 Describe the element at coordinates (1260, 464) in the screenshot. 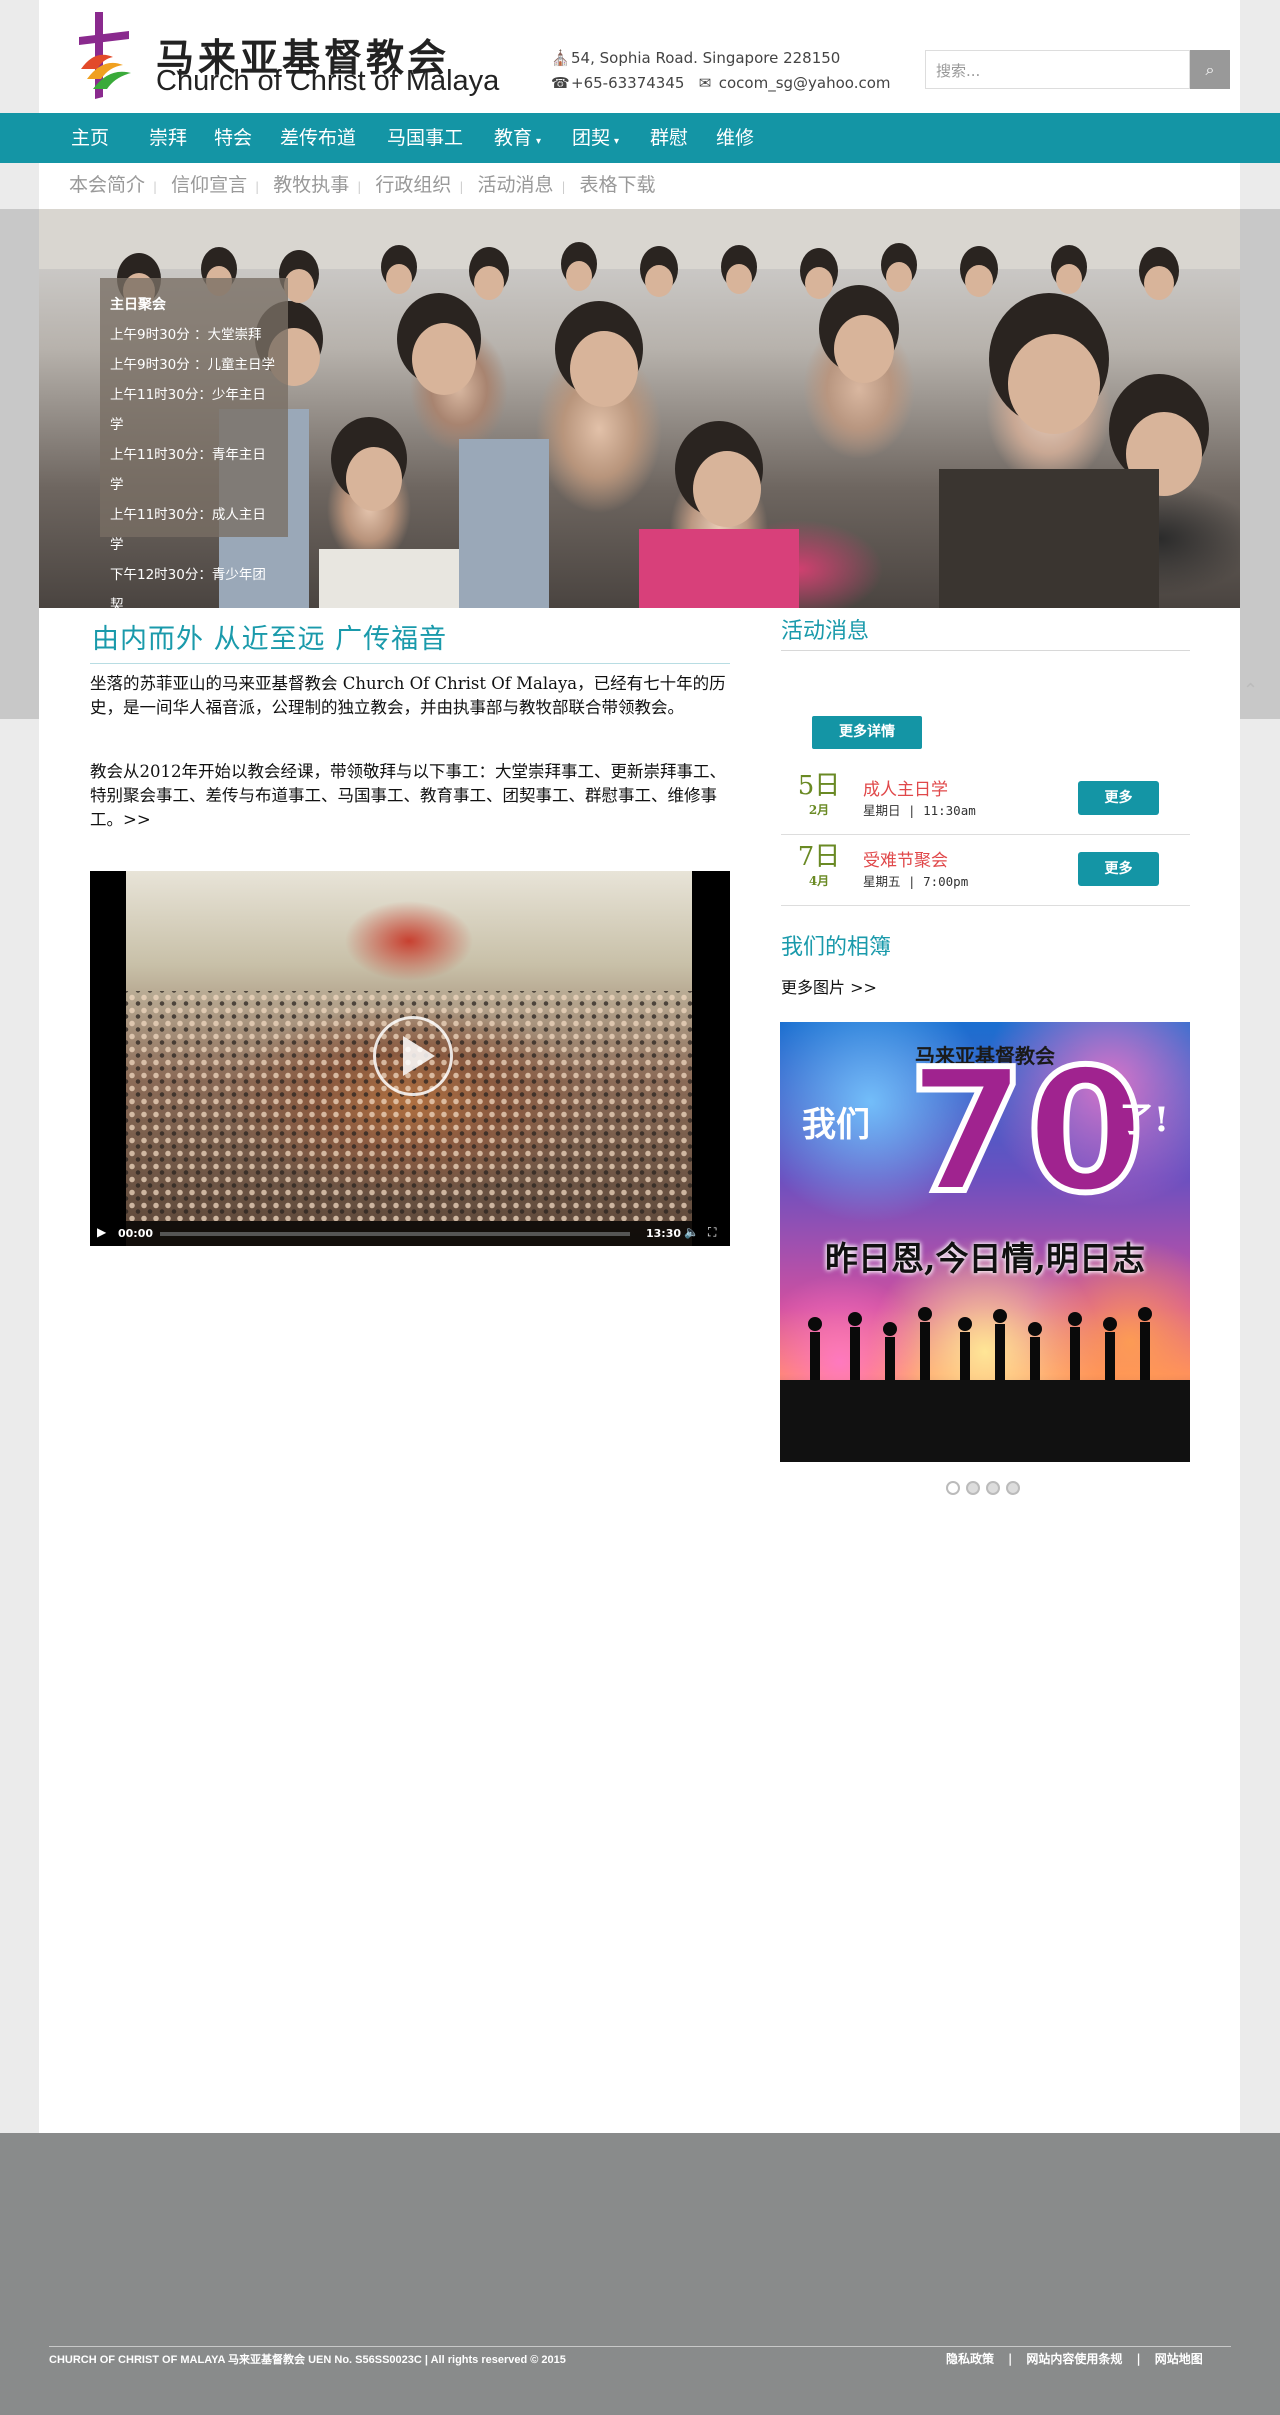

I see `side-strip-right` at that location.